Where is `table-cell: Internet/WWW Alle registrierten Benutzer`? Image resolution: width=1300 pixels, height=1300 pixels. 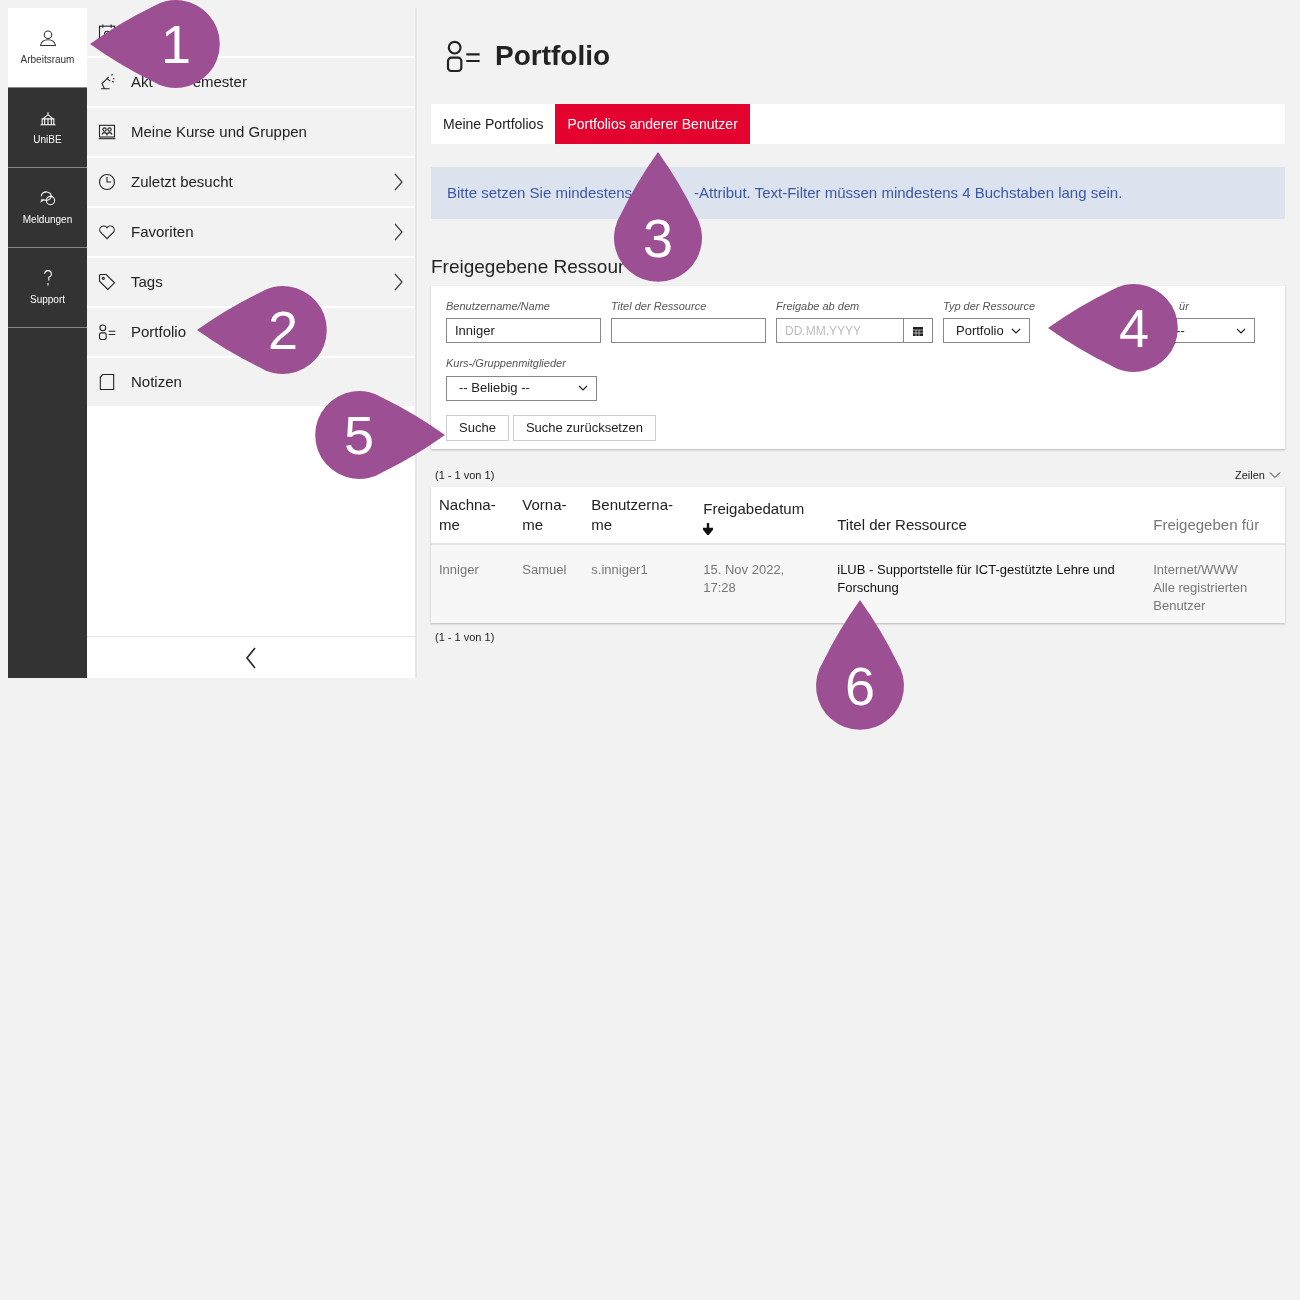 table-cell: Internet/WWW Alle registrierten Benutzer is located at coordinates (1215, 583).